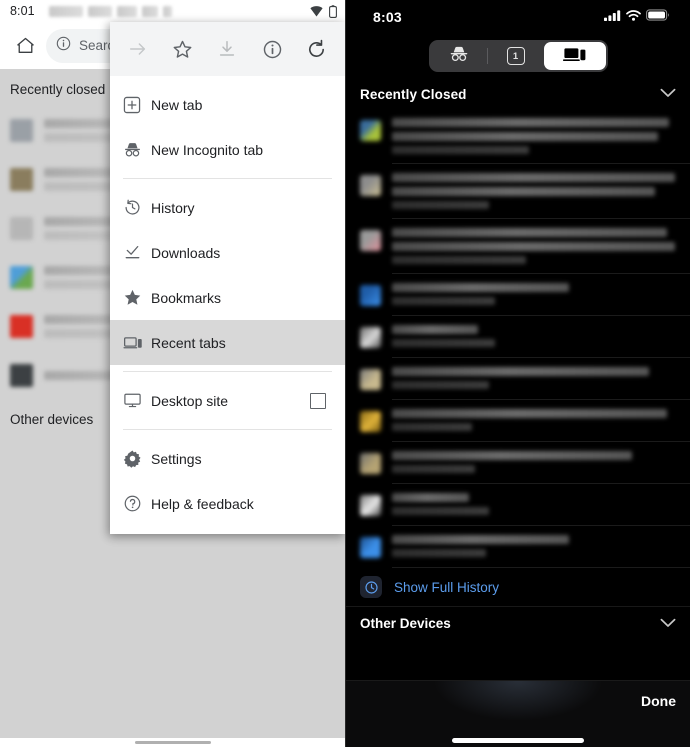 The image size is (690, 747). Describe the element at coordinates (405, 623) in the screenshot. I see `other-devices-title: Other Devices` at that location.